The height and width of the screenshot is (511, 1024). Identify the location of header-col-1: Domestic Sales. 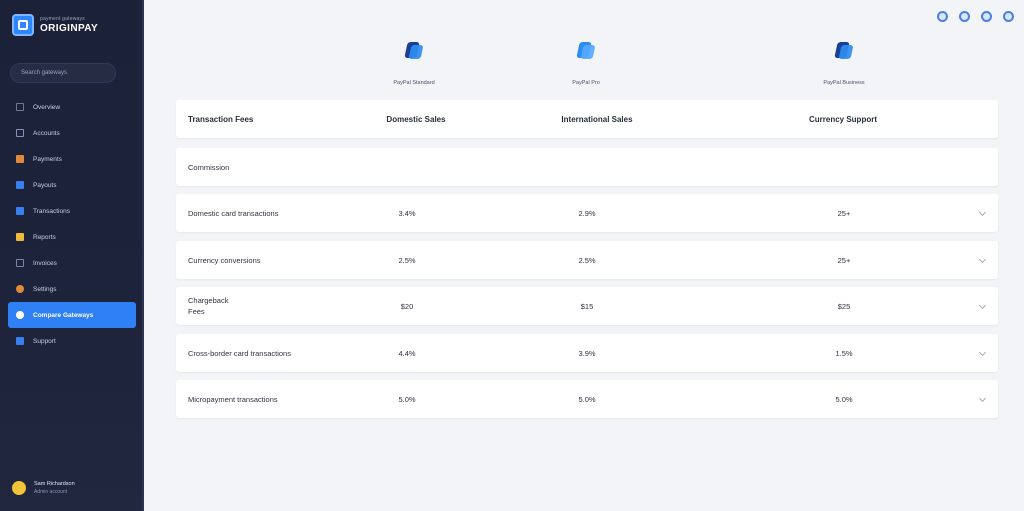
(416, 119).